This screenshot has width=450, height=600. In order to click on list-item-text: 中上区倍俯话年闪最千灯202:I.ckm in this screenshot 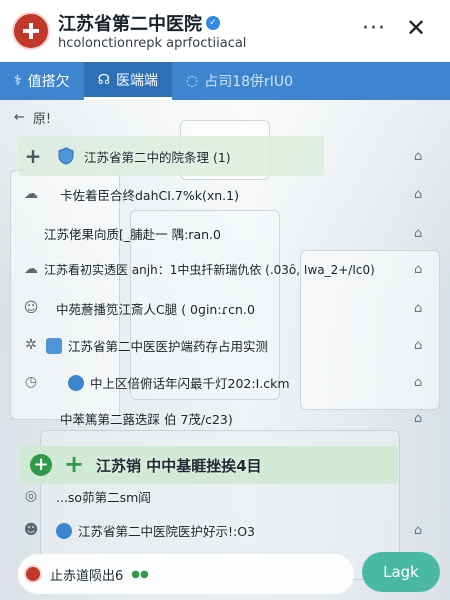, I will do `click(179, 382)`.